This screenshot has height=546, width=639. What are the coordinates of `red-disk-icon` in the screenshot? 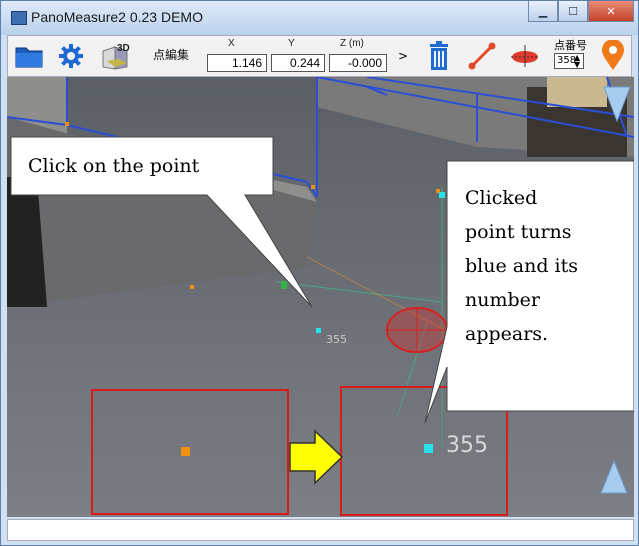 It's located at (525, 56).